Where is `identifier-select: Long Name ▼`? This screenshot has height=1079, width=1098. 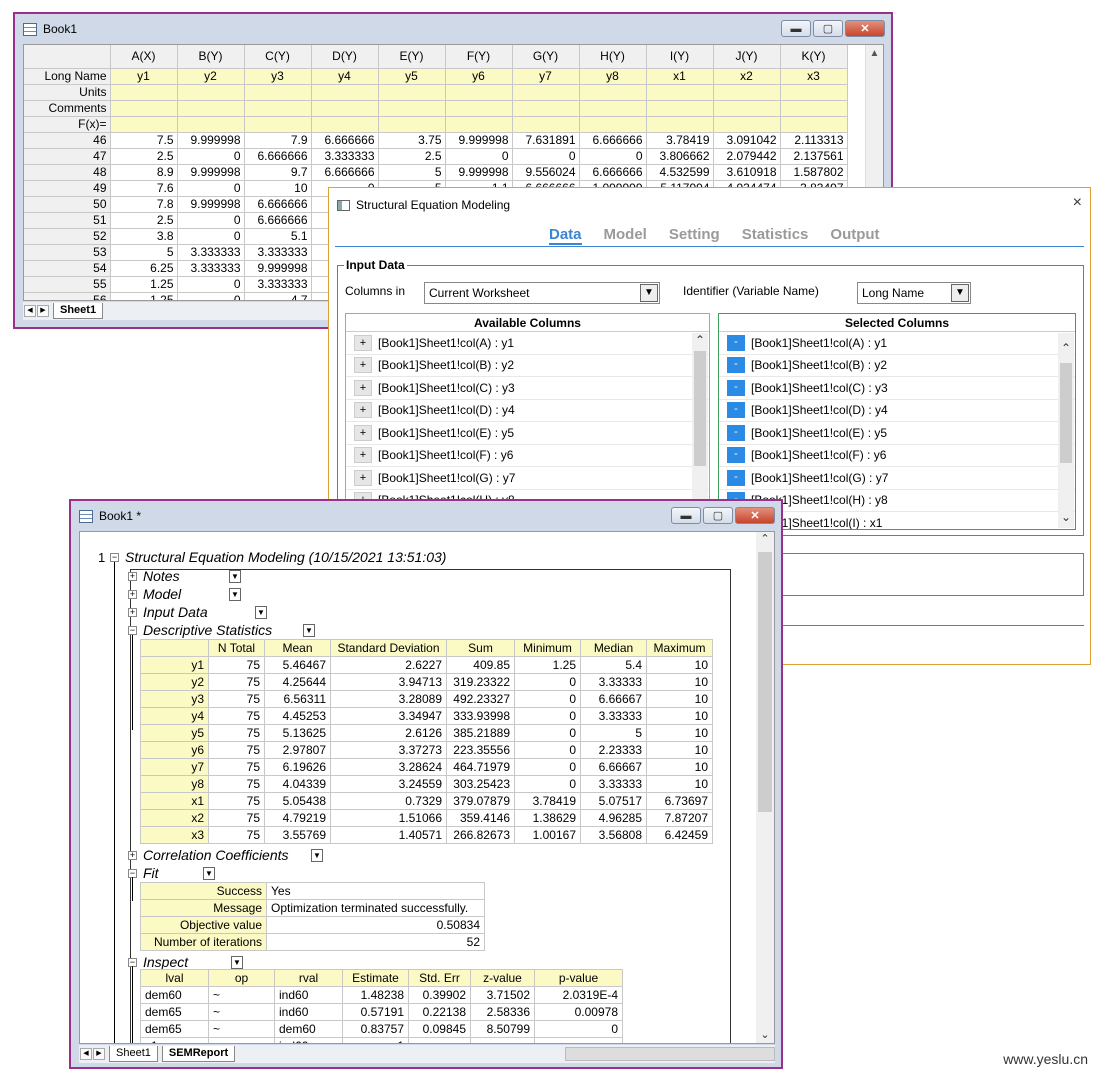
identifier-select: Long Name ▼ is located at coordinates (914, 293).